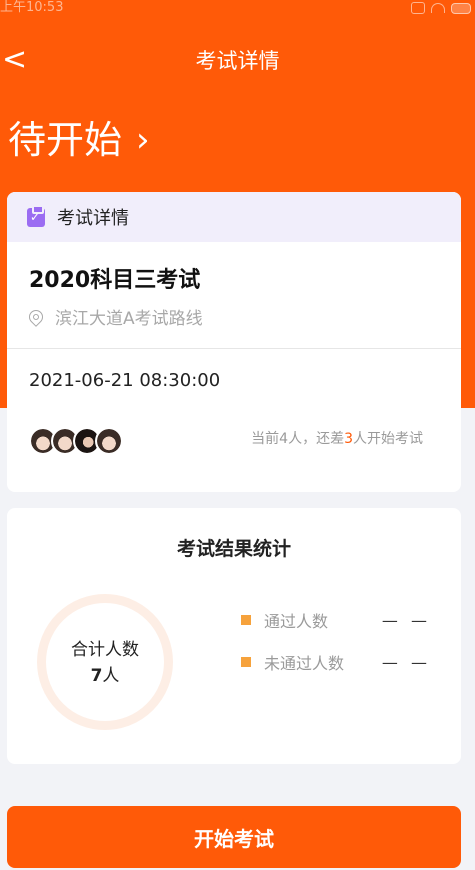 Image resolution: width=475 pixels, height=870 pixels. I want to click on exam-status-link: 待开始 ›, so click(79, 140).